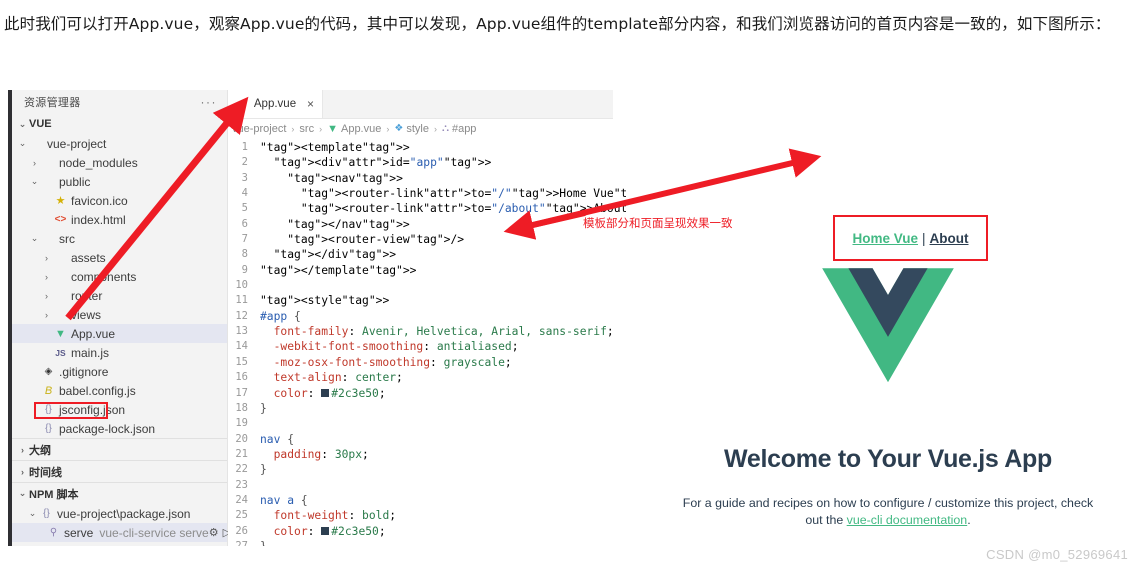  What do you see at coordinates (335, 516) in the screenshot?
I see `line-text: font-weight: bold;` at bounding box center [335, 516].